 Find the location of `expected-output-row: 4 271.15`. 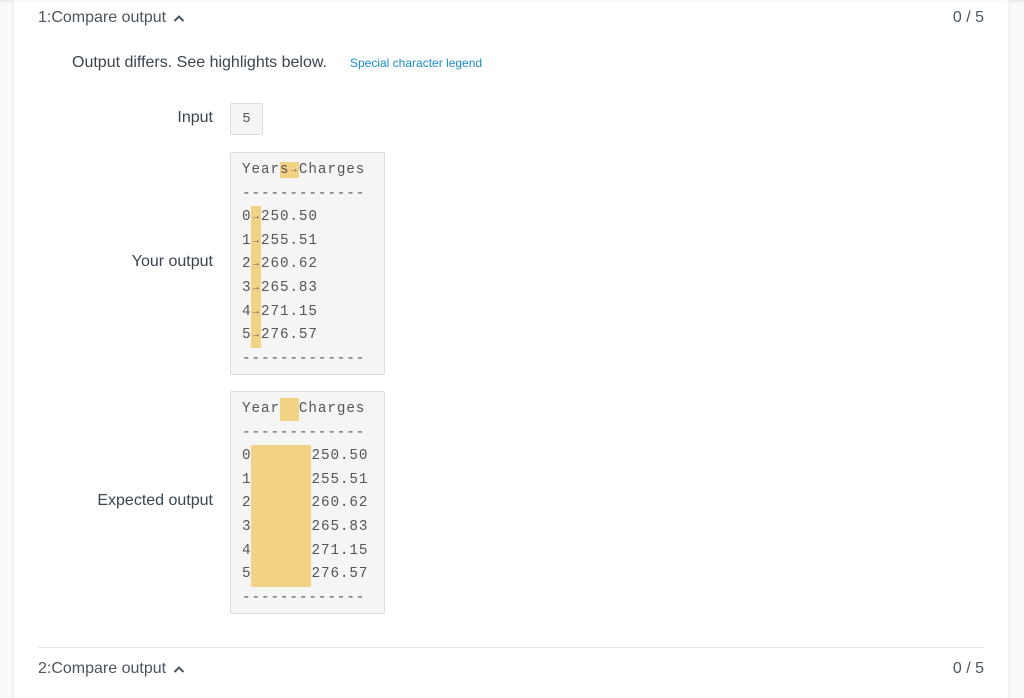

expected-output-row: 4 271.15 is located at coordinates (313, 551).